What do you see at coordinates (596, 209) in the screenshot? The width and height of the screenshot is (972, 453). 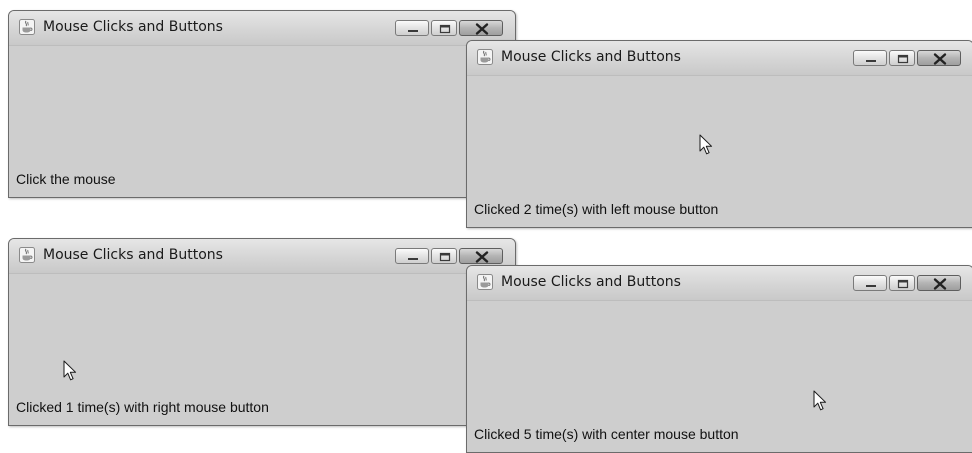 I see `status-label: Clicked 2 time(s) with left mouse button` at bounding box center [596, 209].